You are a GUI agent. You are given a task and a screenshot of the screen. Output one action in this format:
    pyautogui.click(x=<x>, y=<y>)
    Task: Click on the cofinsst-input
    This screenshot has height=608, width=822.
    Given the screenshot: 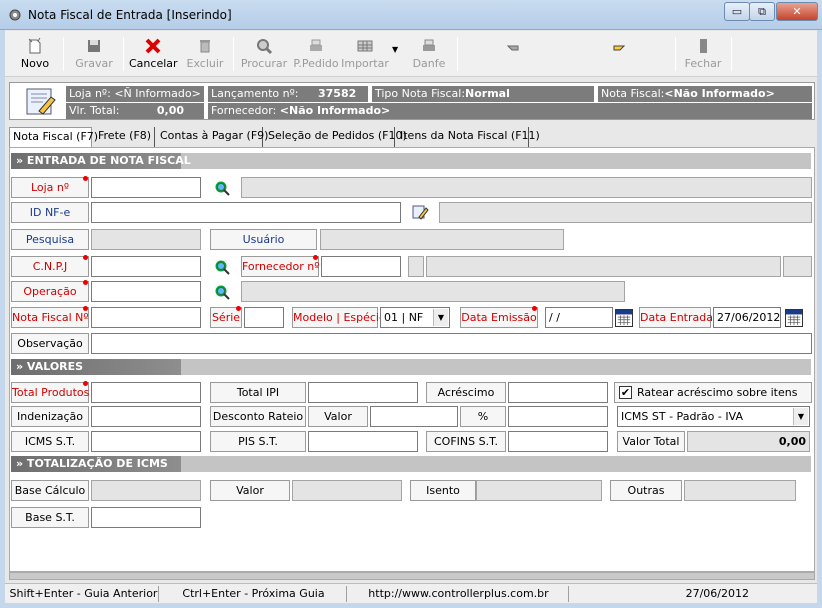 What is the action you would take?
    pyautogui.click(x=558, y=441)
    